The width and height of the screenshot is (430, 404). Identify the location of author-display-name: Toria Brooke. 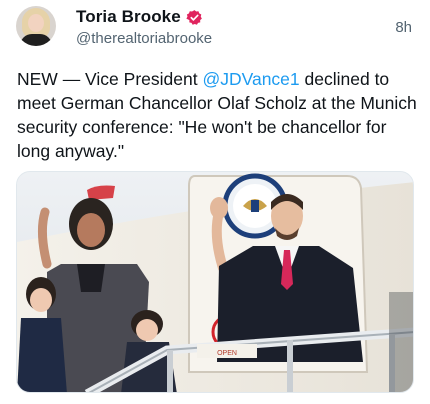
(128, 17).